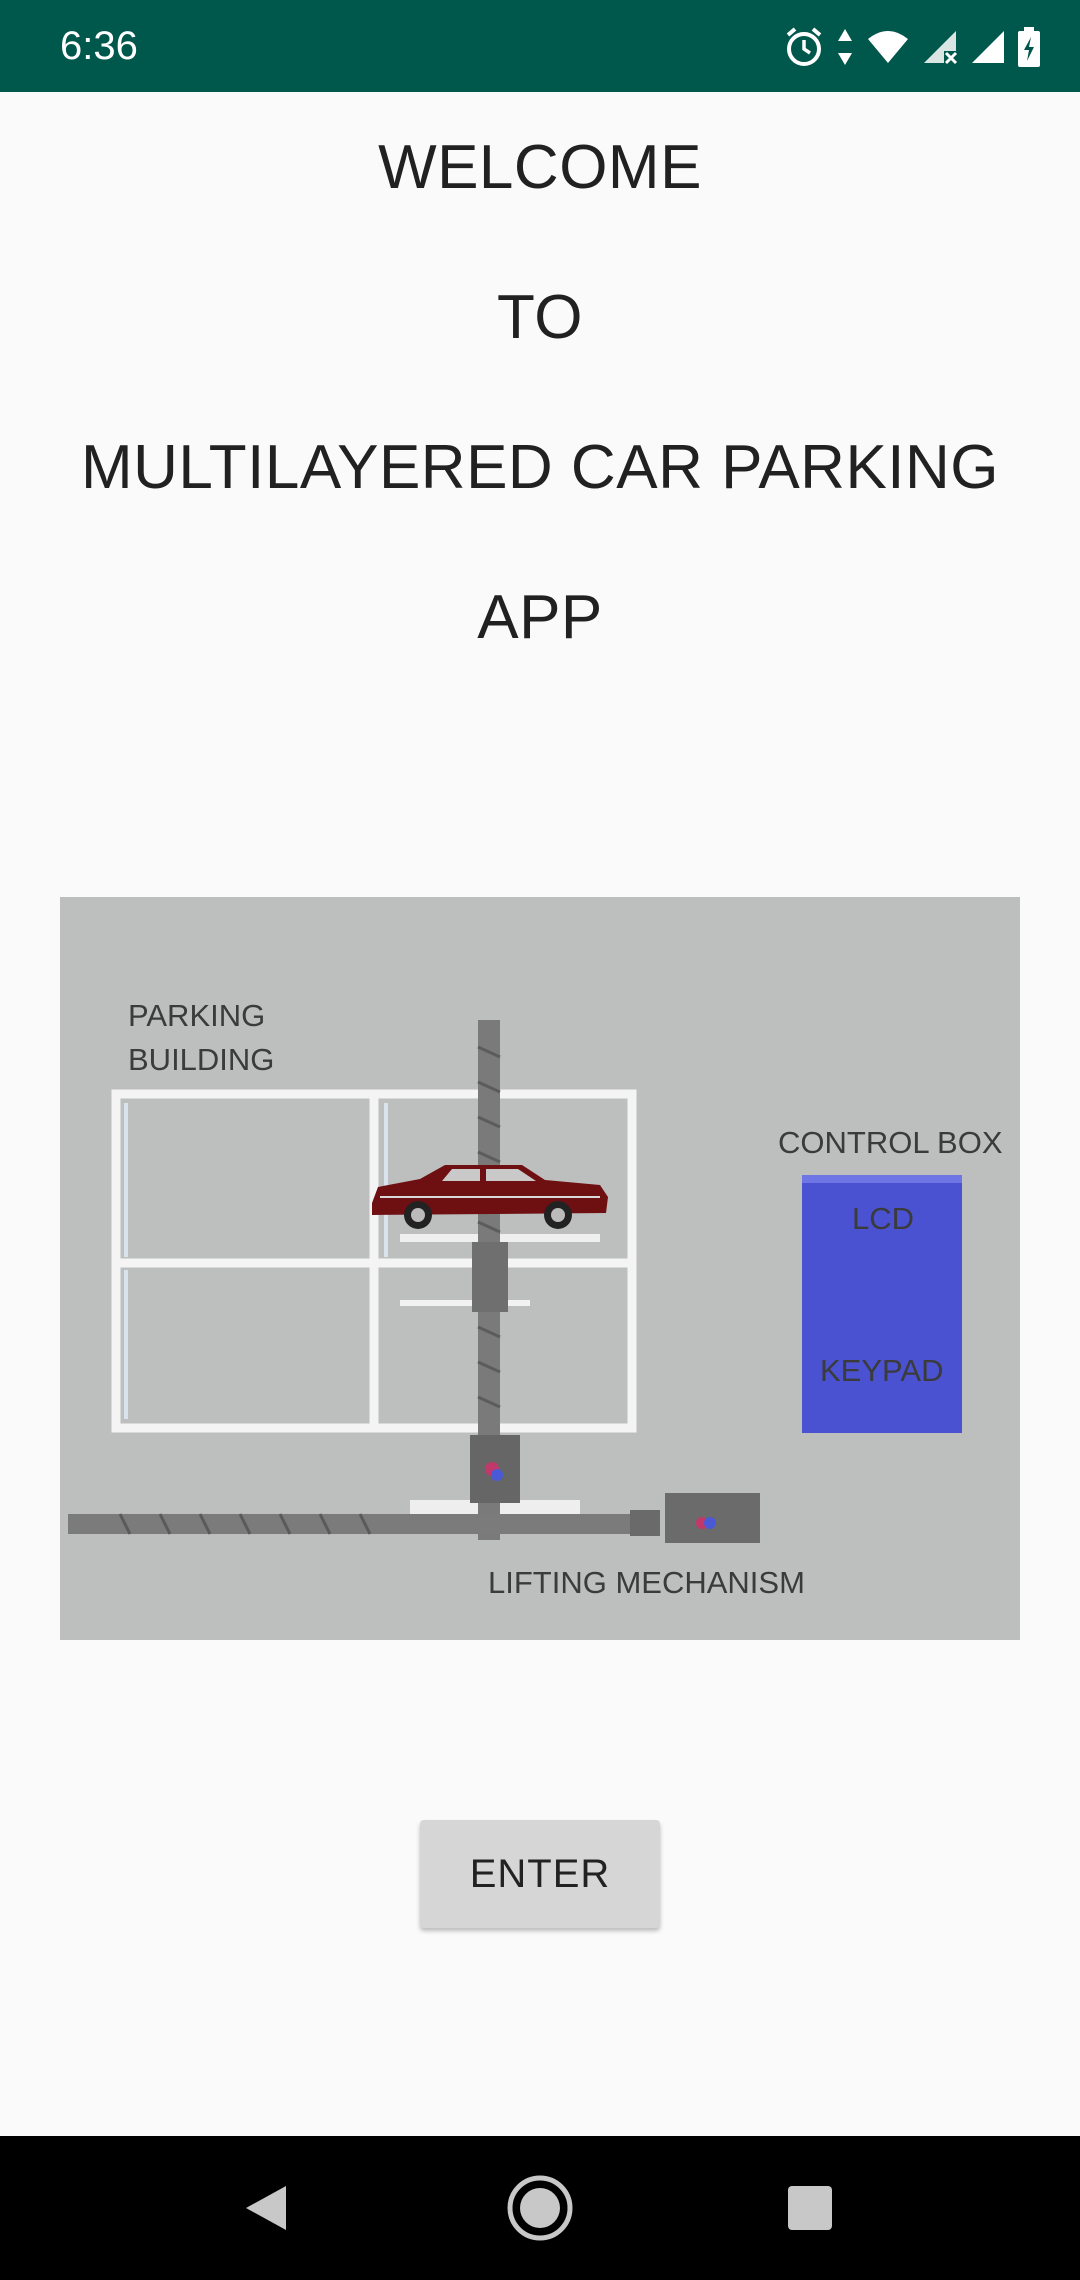  Describe the element at coordinates (540, 467) in the screenshot. I see `title-app-name: MULTILAYERED CAR PARKING` at that location.